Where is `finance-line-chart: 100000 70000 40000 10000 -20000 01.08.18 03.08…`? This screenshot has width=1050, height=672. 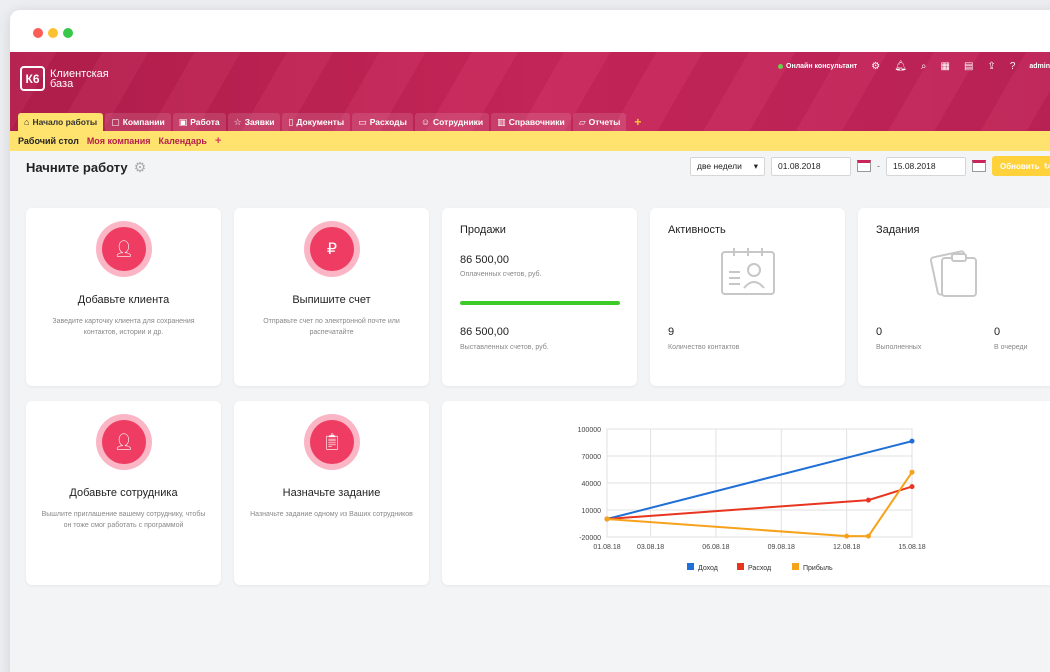
finance-line-chart: 100000 70000 40000 10000 -20000 01.08.18 03.08… is located at coordinates (752, 499).